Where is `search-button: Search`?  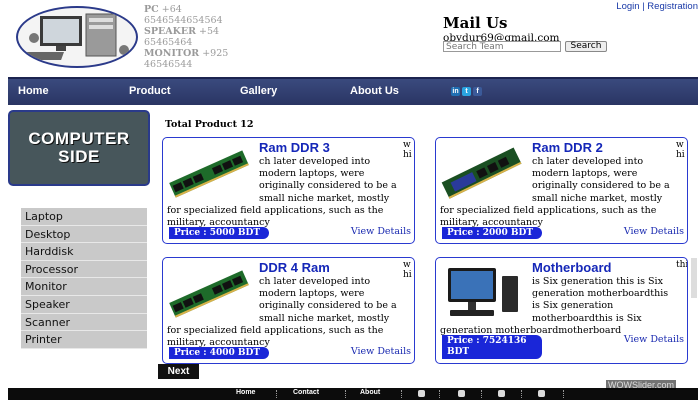
search-button: Search is located at coordinates (586, 46).